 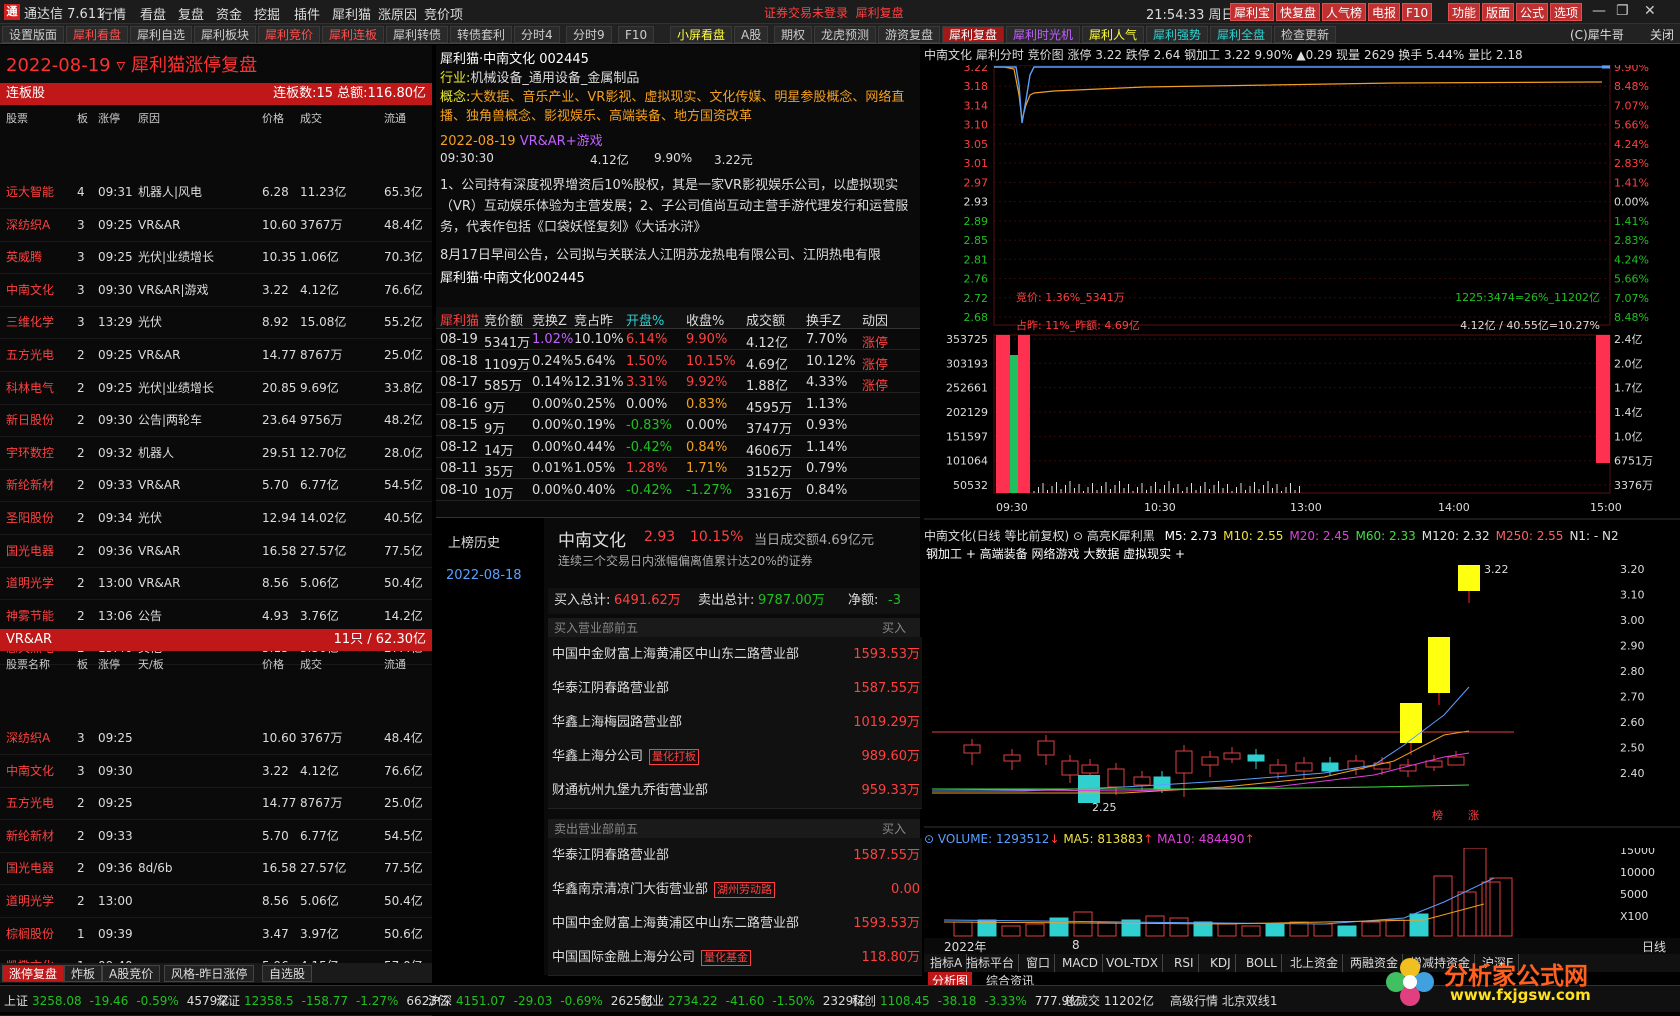 I want to click on stock-row: 深纺织A 3 09:25 VR&AR 10.60 3767万 48.4亿, so click(x=216, y=225).